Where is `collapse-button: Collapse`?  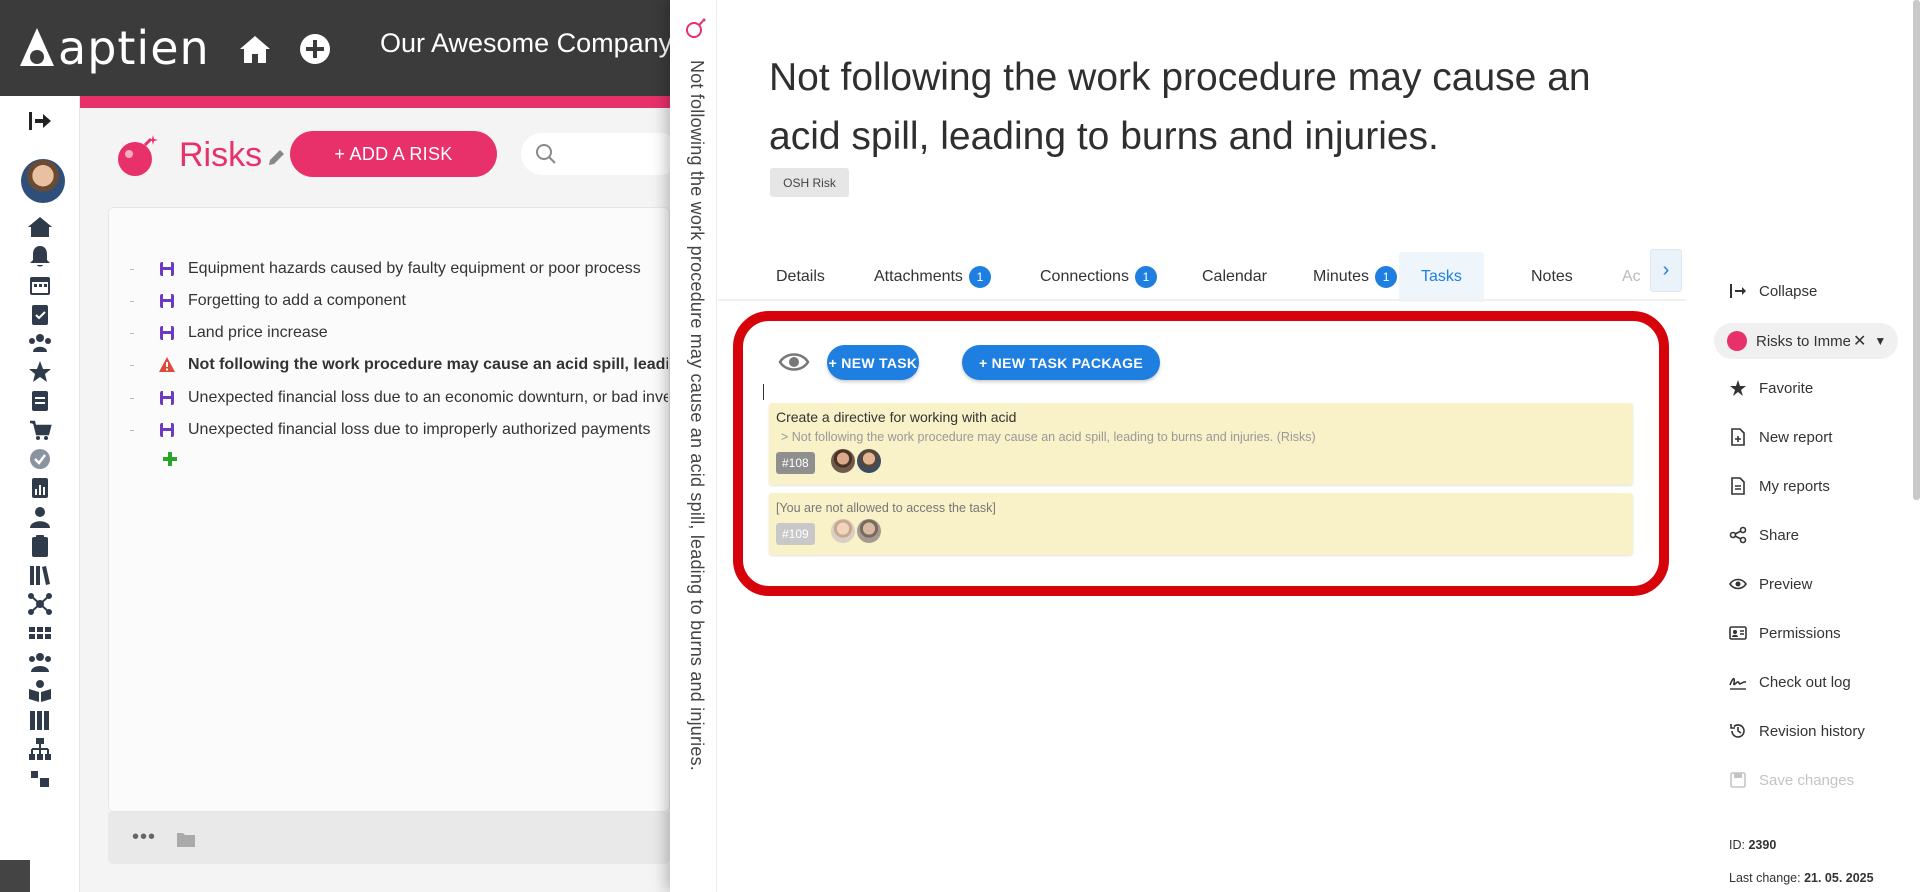
collapse-button: Collapse is located at coordinates (1773, 291).